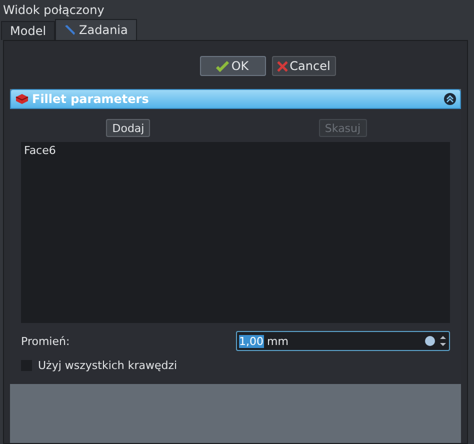  I want to click on tab: Model, so click(28, 30).